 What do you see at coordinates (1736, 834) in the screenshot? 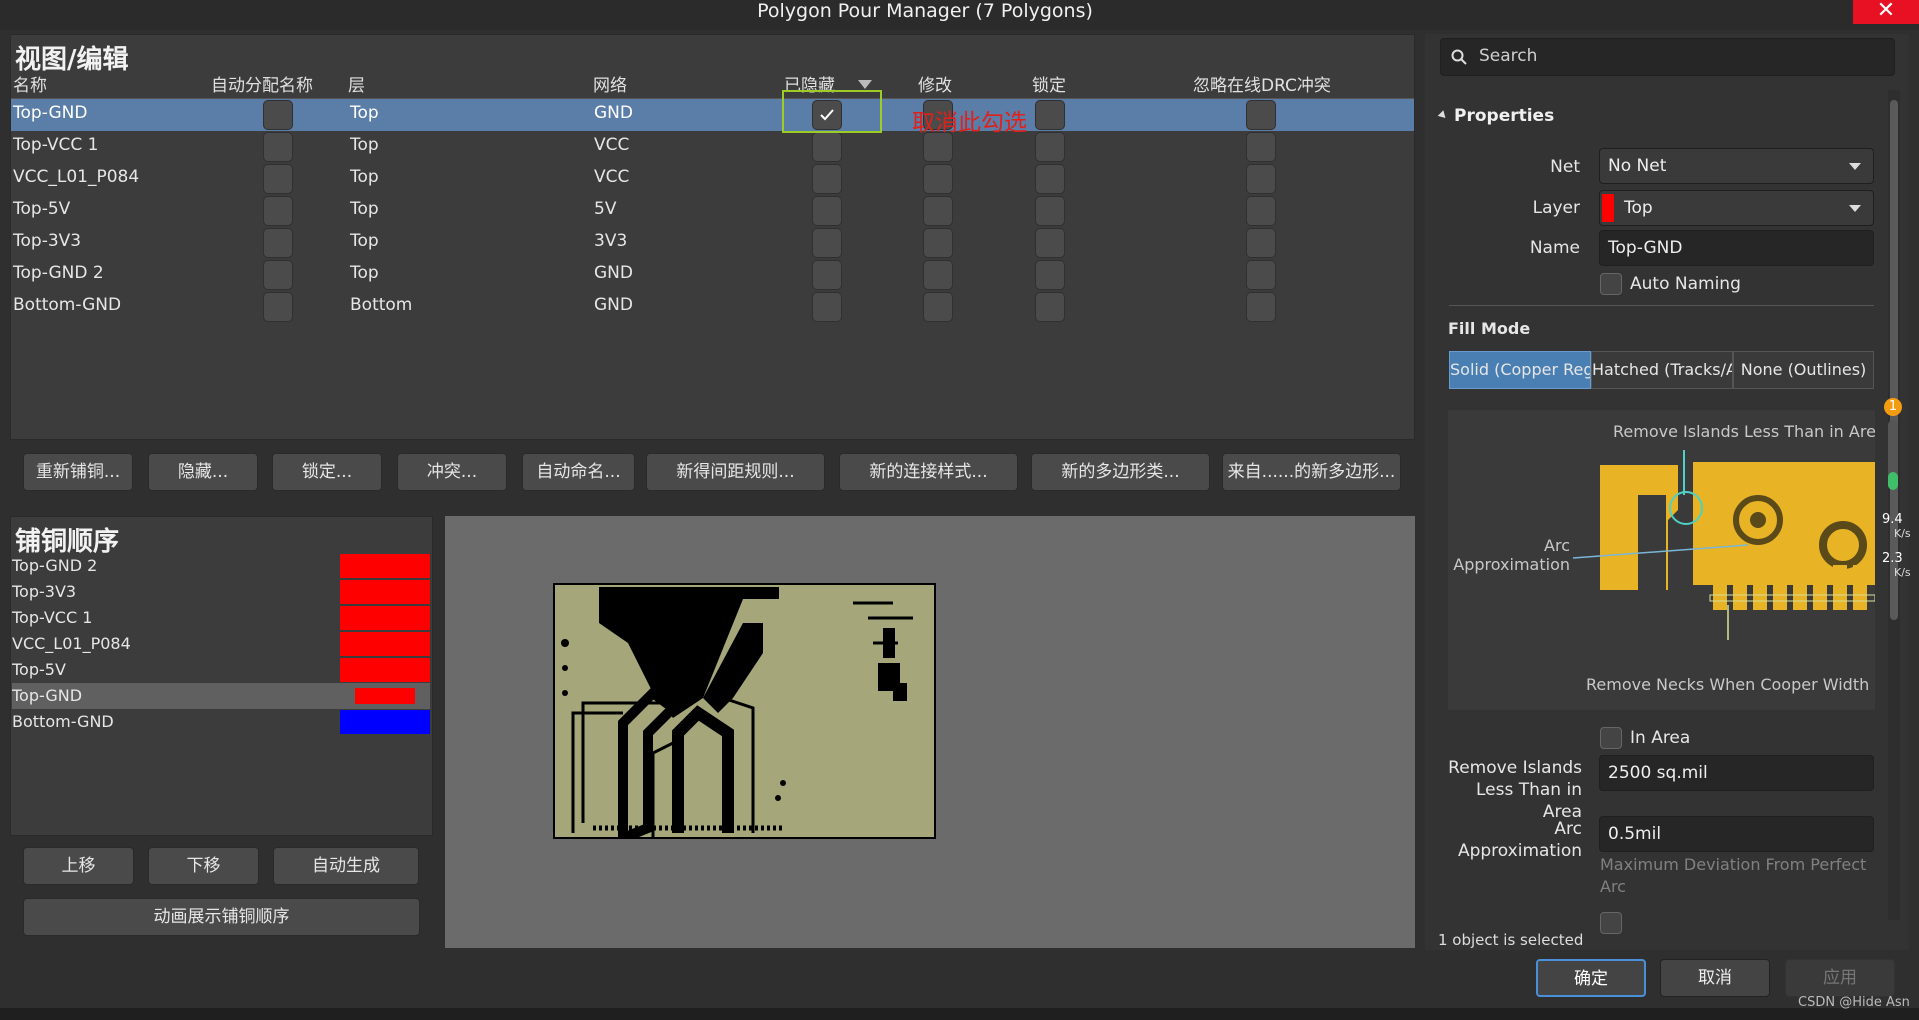
I see `arc-approximation-field: 0.5mil` at bounding box center [1736, 834].